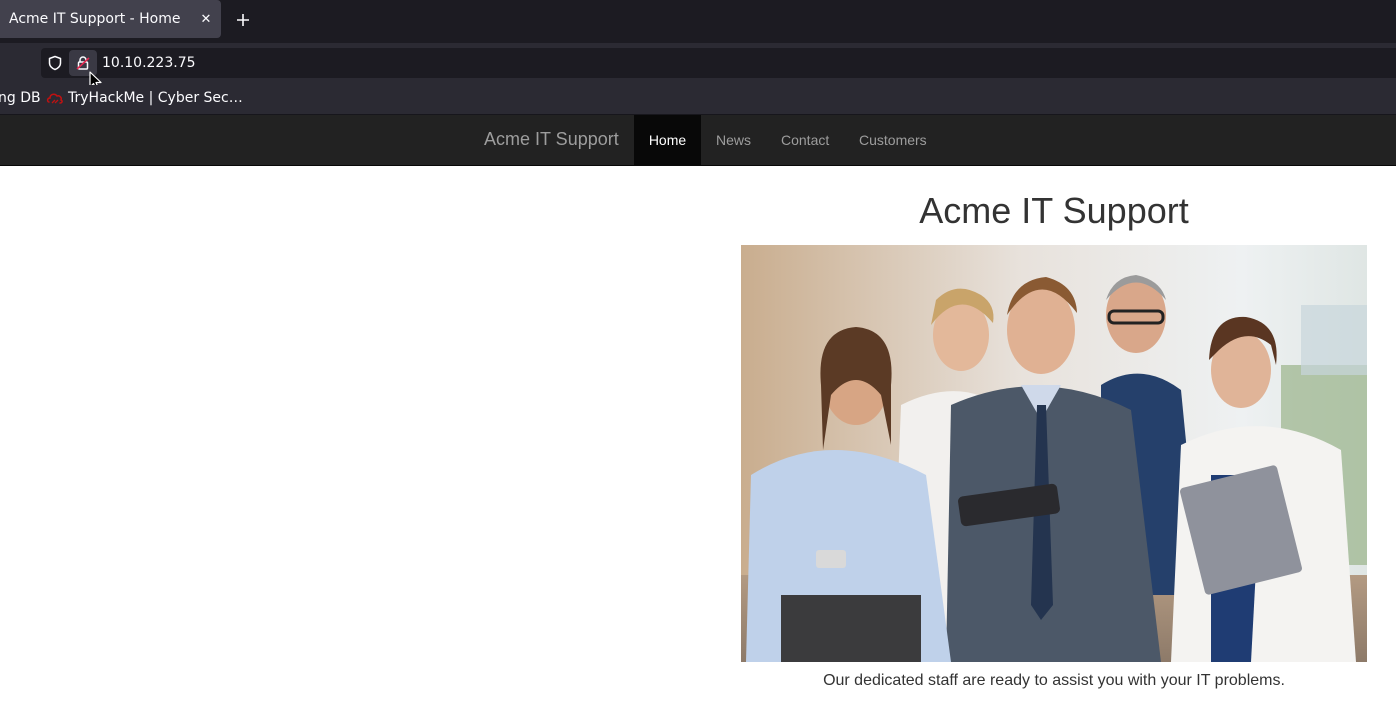 The image size is (1396, 721). What do you see at coordinates (733, 140) in the screenshot?
I see `nav-link-news: News` at bounding box center [733, 140].